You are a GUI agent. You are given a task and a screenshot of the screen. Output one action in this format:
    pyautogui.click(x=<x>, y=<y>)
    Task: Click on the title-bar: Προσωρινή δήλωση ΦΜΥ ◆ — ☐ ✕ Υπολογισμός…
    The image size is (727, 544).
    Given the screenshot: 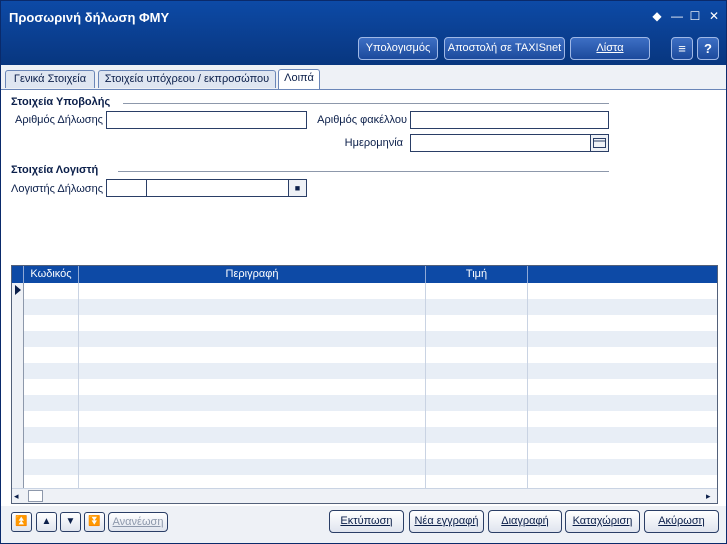 What is the action you would take?
    pyautogui.click(x=363, y=33)
    